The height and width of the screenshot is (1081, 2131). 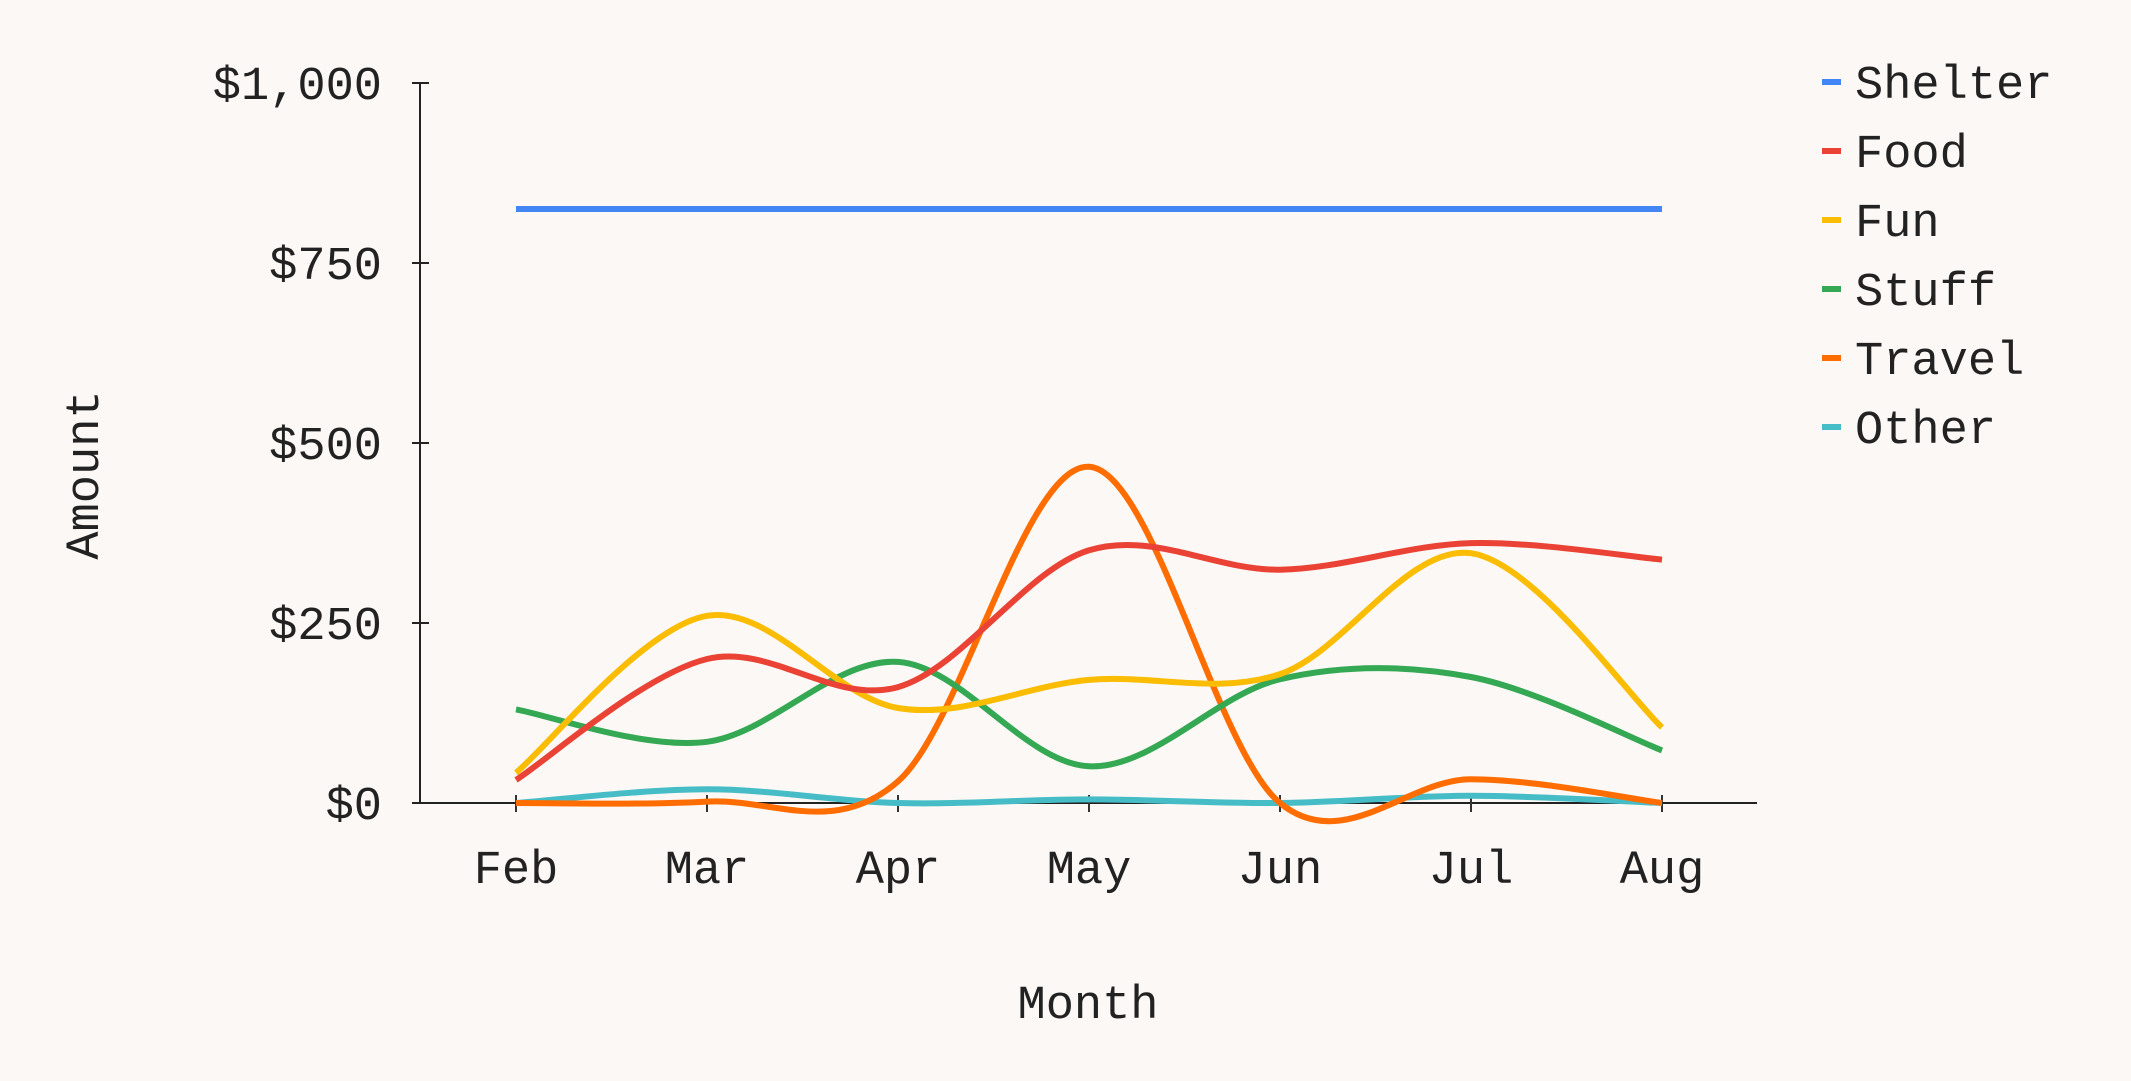 What do you see at coordinates (297, 87) in the screenshot?
I see `y-tick-label: $1,000` at bounding box center [297, 87].